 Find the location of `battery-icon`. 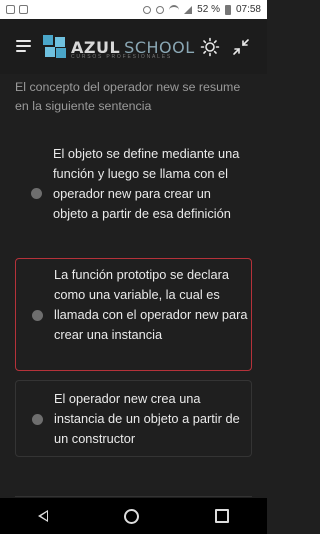

battery-icon is located at coordinates (227, 9).